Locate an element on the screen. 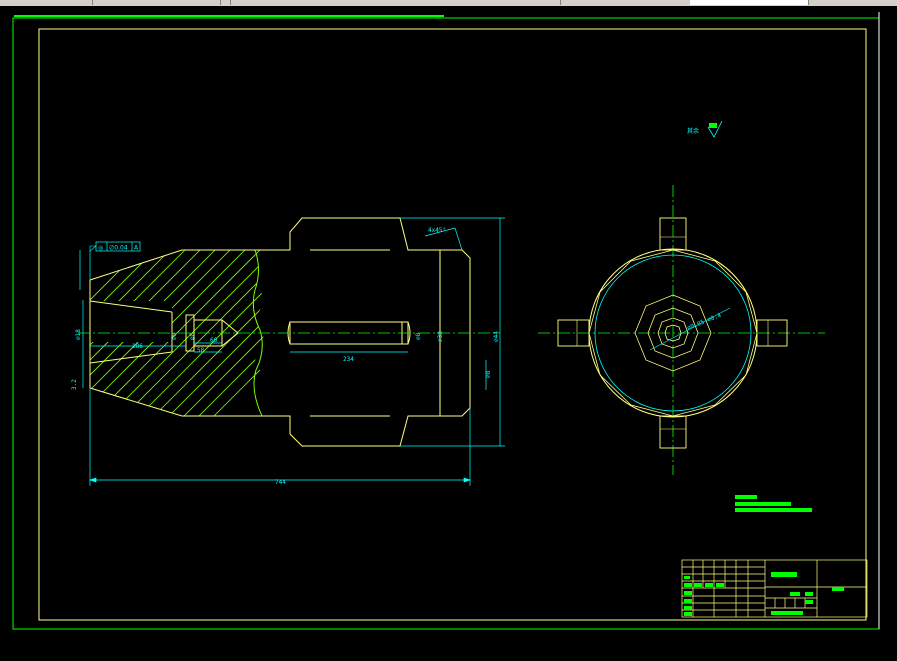 The width and height of the screenshot is (897, 661). dim-pin-length: 60 is located at coordinates (214, 340).